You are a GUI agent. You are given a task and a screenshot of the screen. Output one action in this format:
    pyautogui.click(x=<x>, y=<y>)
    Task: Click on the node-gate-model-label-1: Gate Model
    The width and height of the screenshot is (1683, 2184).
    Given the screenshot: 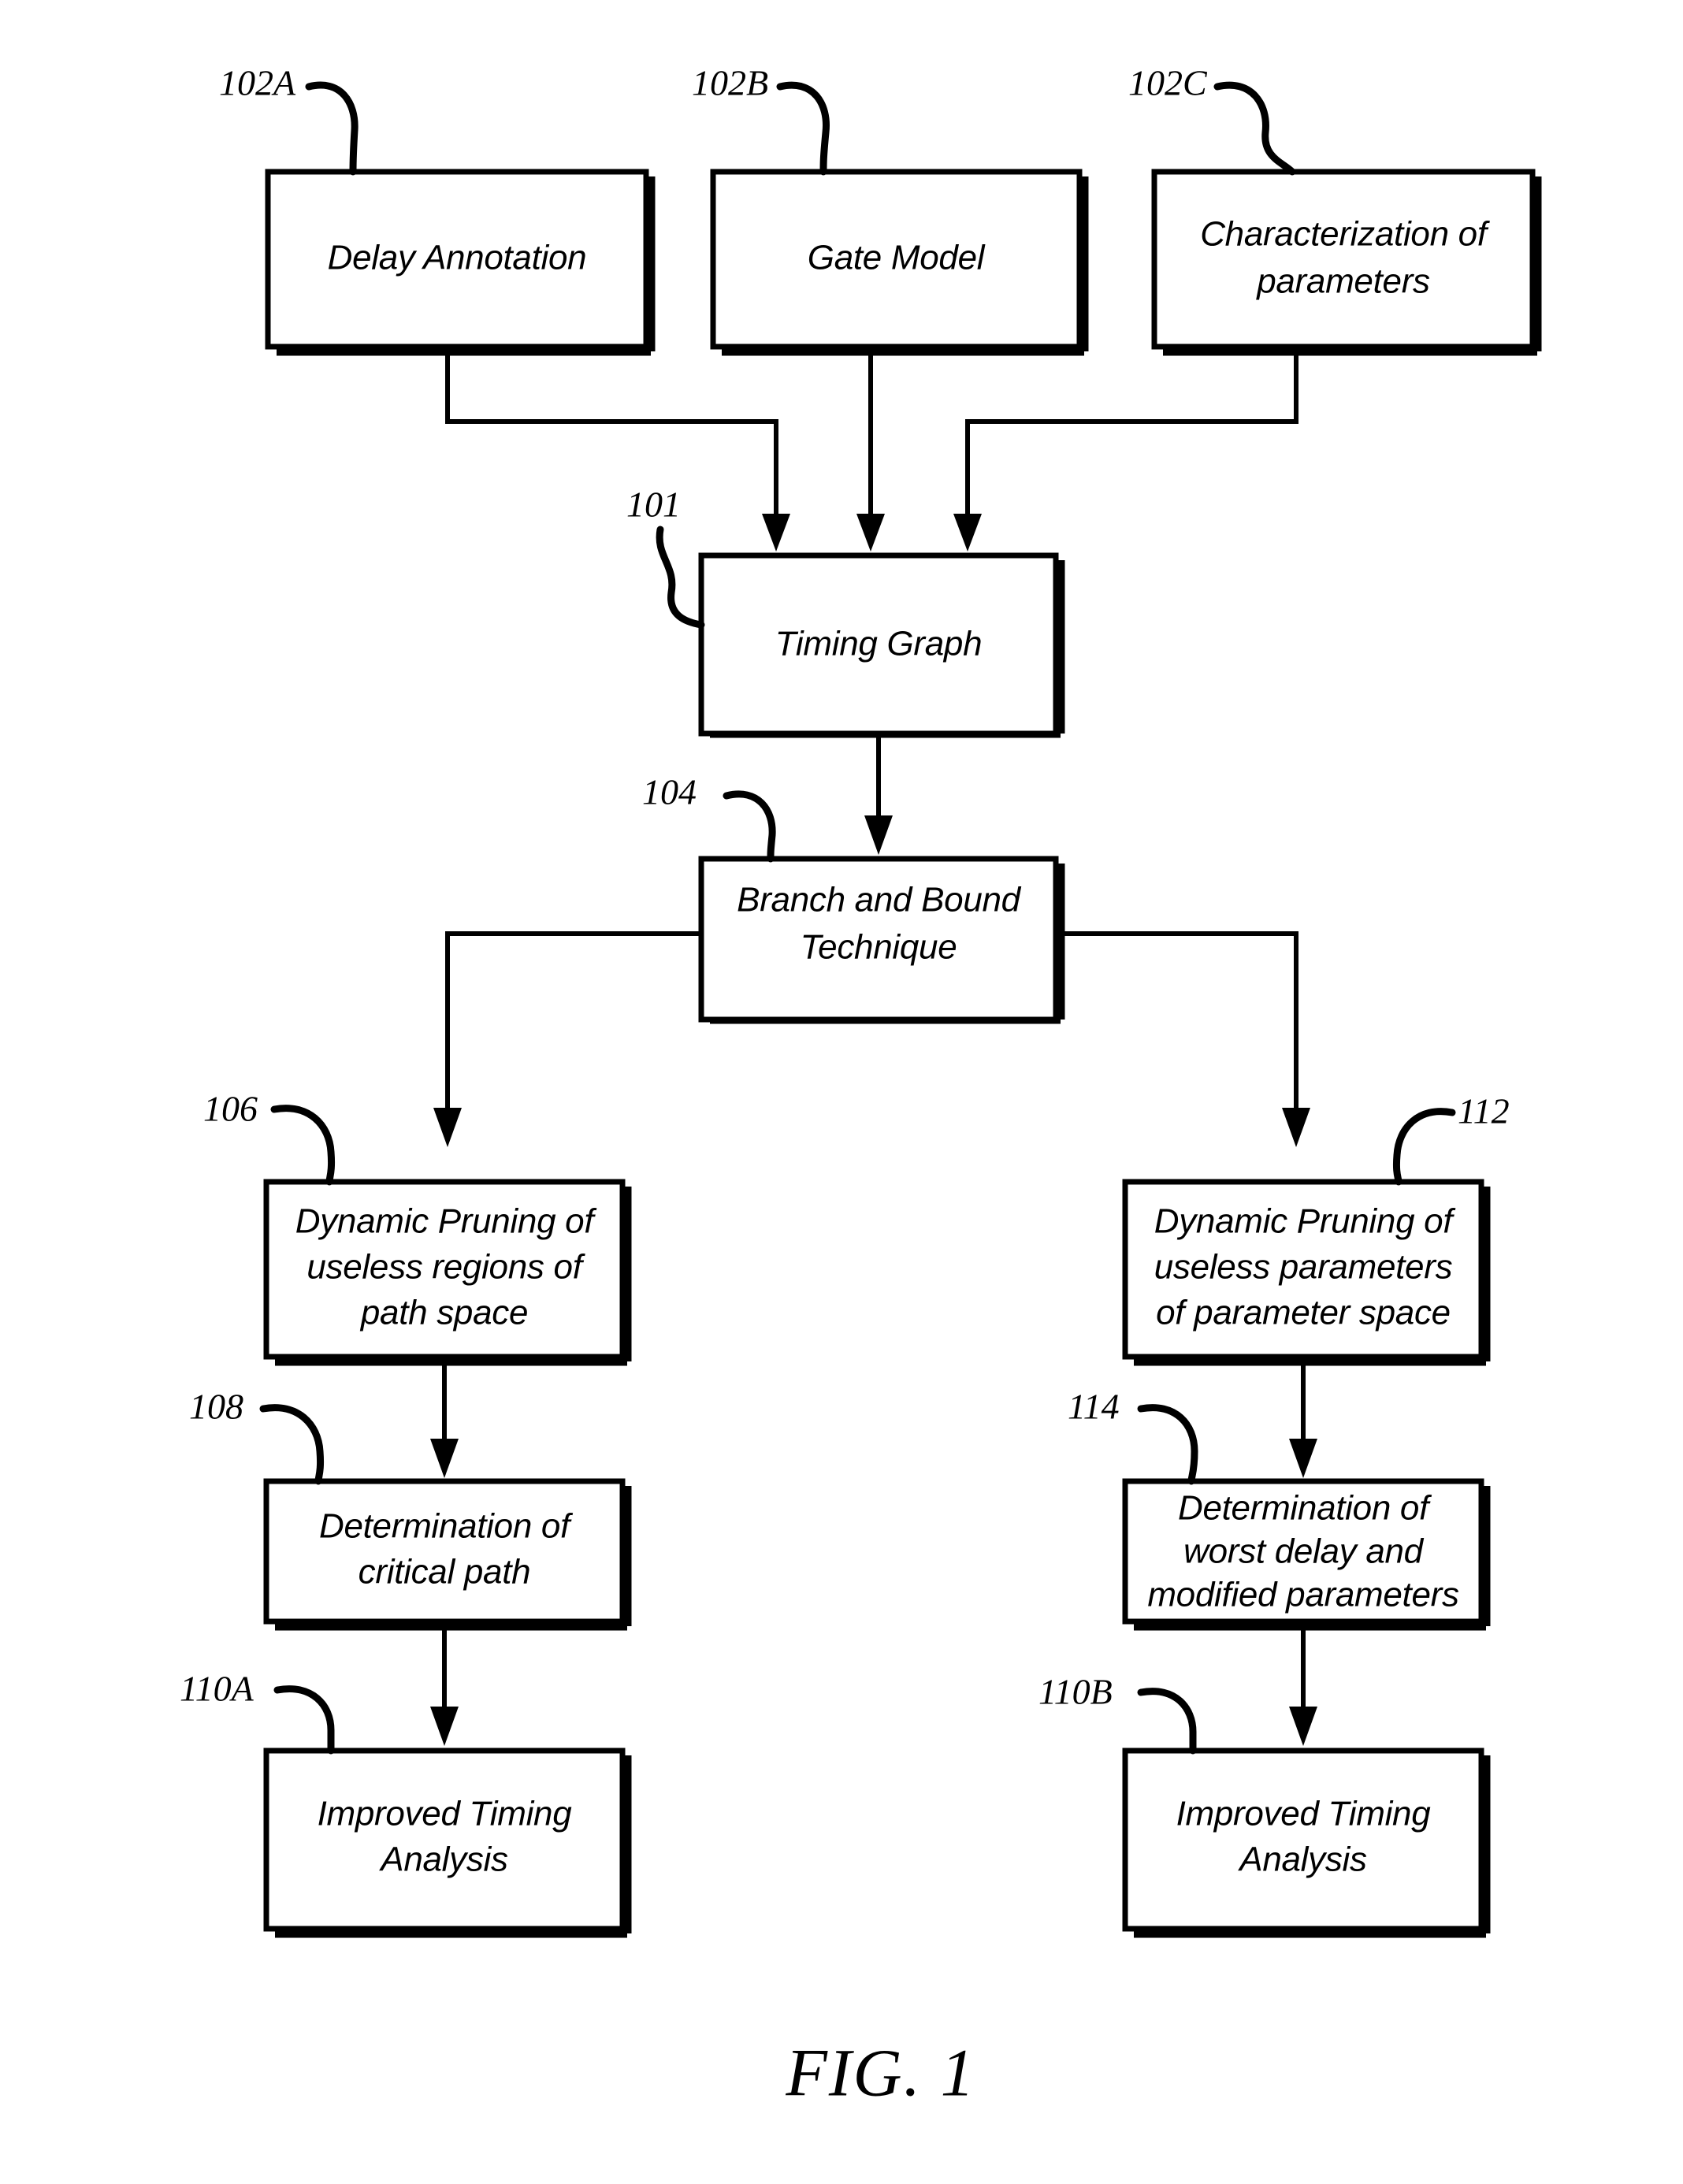 What is the action you would take?
    pyautogui.click(x=897, y=258)
    